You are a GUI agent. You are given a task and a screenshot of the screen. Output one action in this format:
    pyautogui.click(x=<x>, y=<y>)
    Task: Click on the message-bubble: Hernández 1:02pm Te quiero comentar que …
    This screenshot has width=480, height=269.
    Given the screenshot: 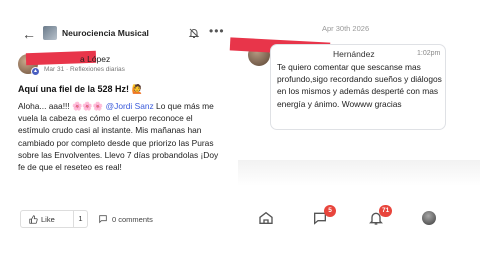 What is the action you would take?
    pyautogui.click(x=358, y=87)
    